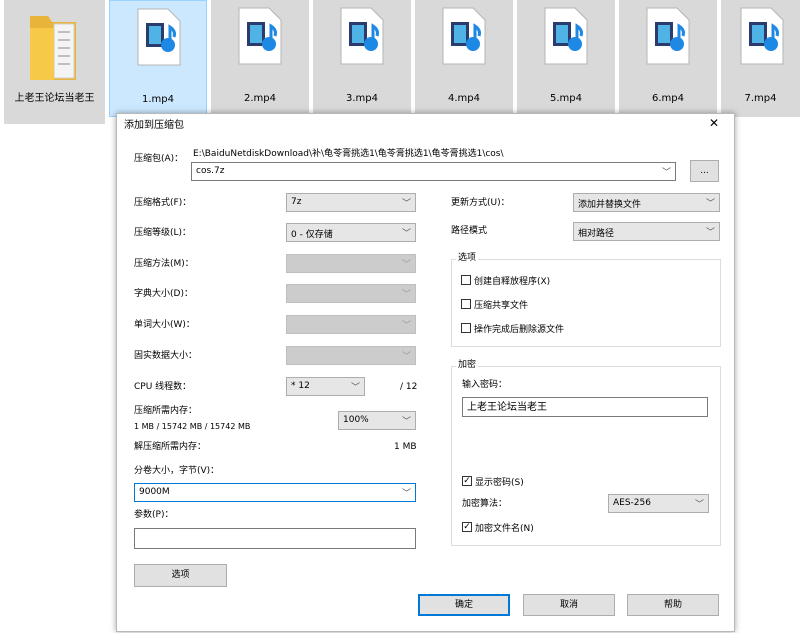 Image resolution: width=800 pixels, height=633 pixels. Describe the element at coordinates (466, 304) in the screenshot. I see `shared-checkbox` at that location.